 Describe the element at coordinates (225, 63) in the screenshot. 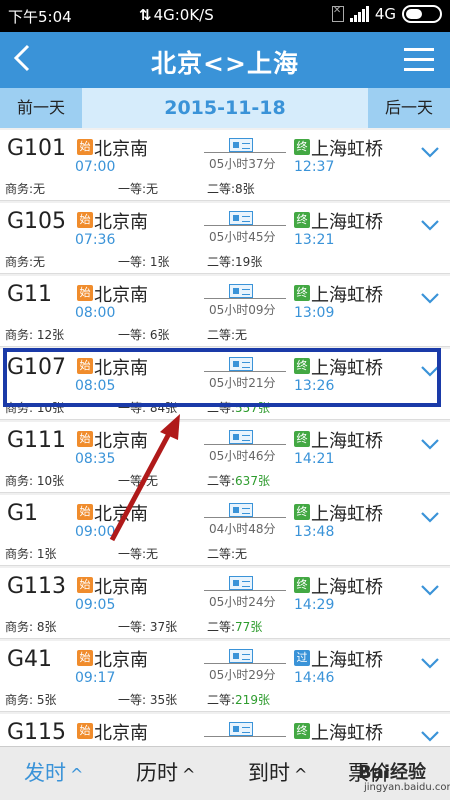

I see `page-title: 北京<>上海` at that location.